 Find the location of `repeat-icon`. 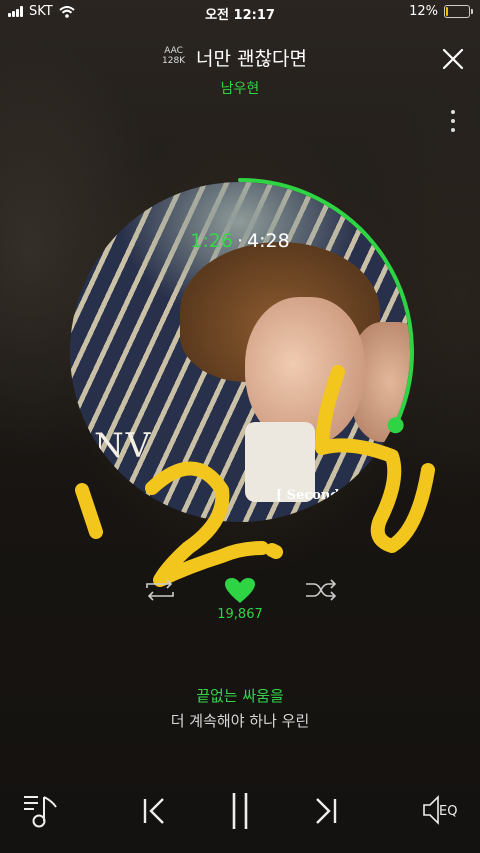

repeat-icon is located at coordinates (160, 590).